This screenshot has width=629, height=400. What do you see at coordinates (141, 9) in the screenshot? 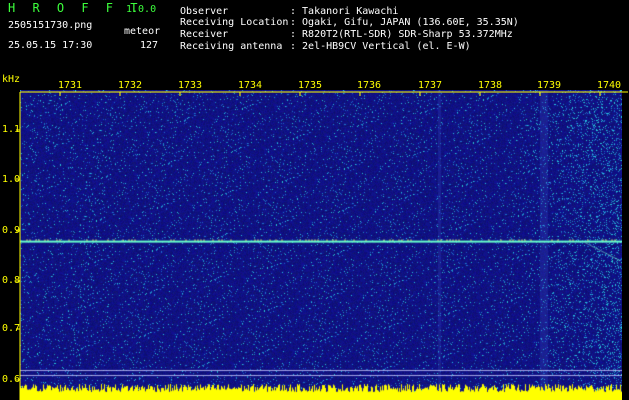
I see `app-version: 1.0.0` at bounding box center [141, 9].